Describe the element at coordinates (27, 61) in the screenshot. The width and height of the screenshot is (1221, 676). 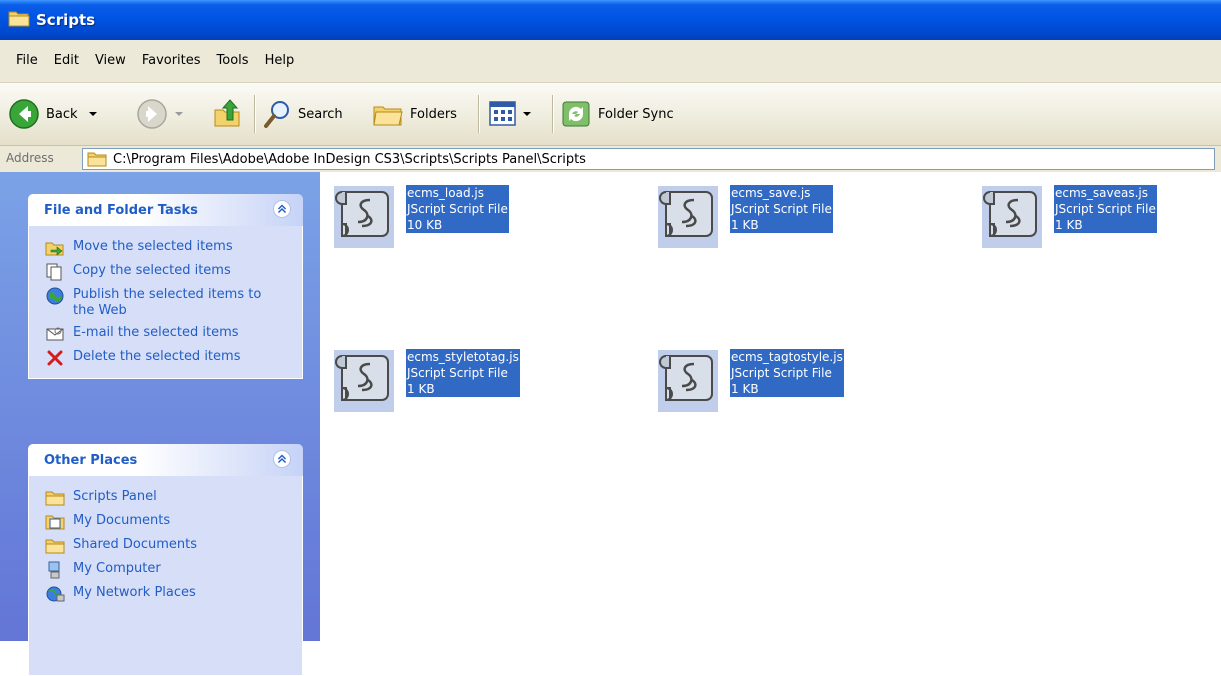
I see `menu-file: File` at that location.